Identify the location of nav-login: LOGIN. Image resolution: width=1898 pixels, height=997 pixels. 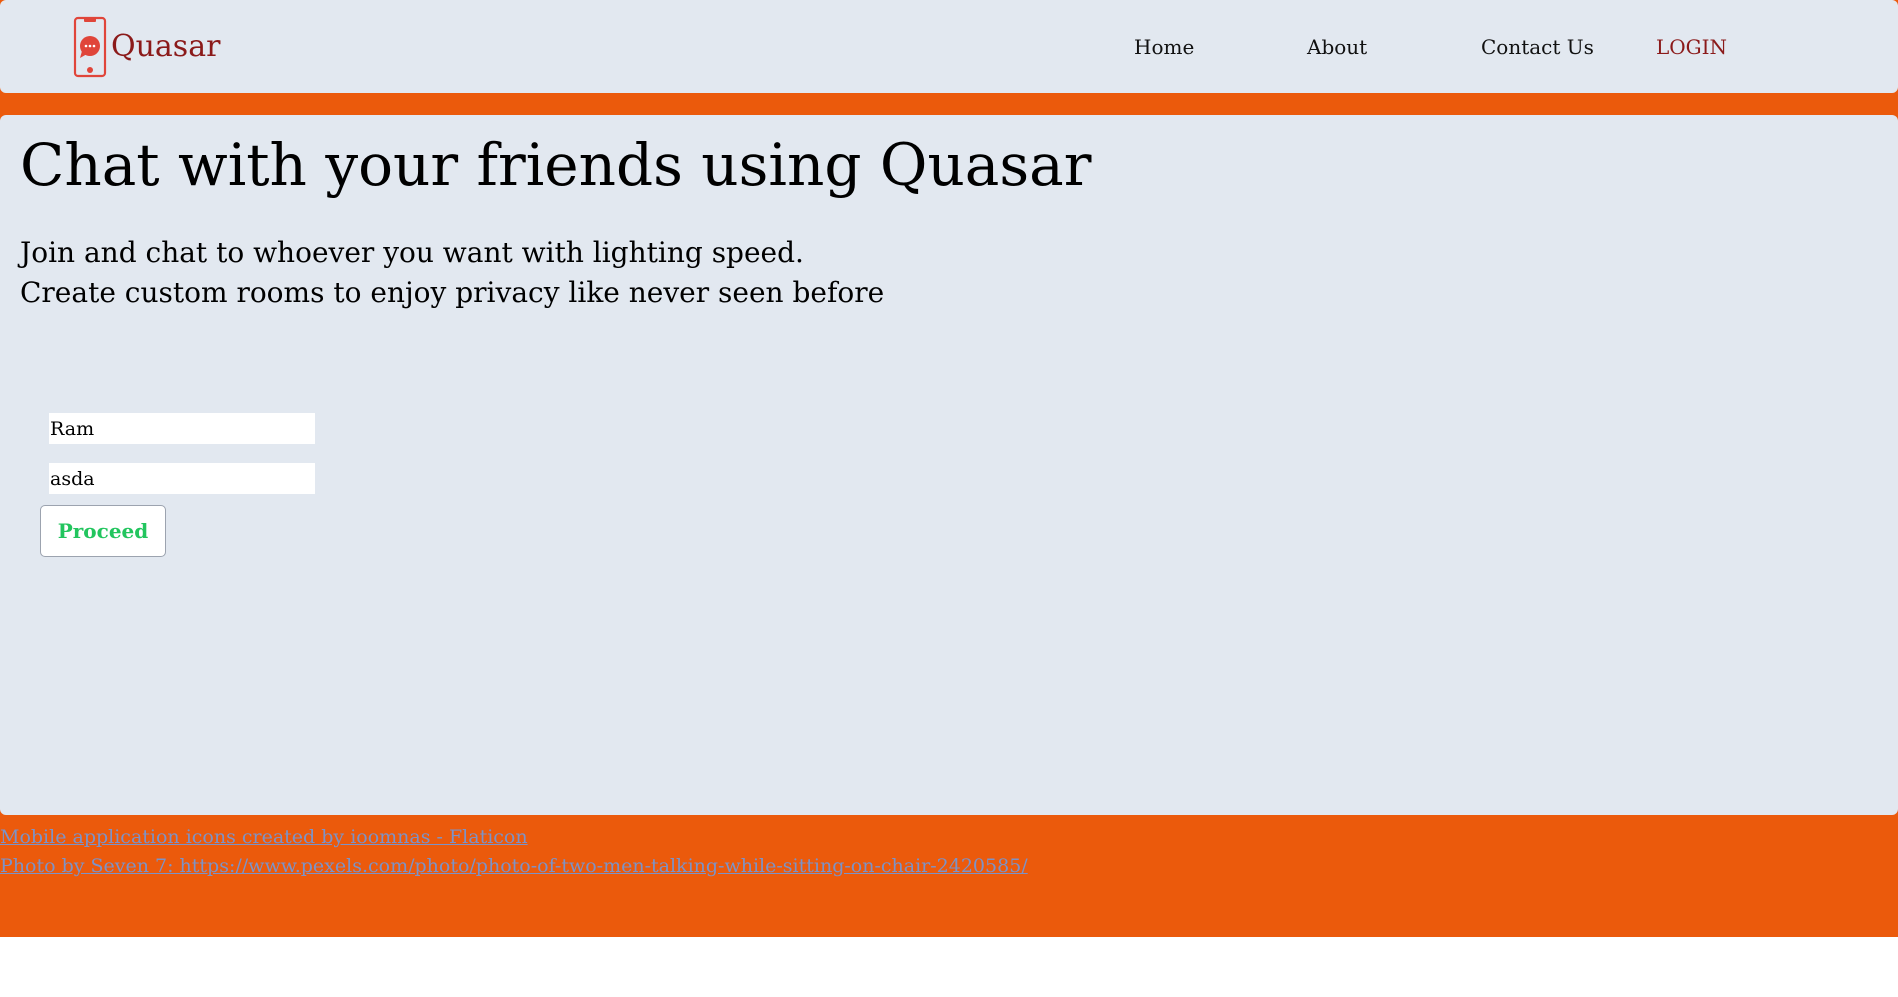
(1691, 47).